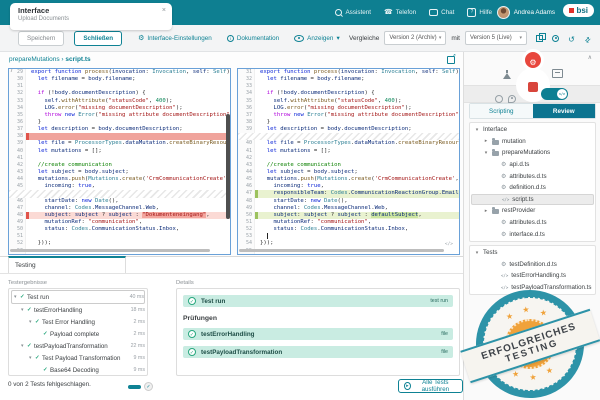 The height and width of the screenshot is (400, 600). I want to click on line-number: 38, so click(17, 137).